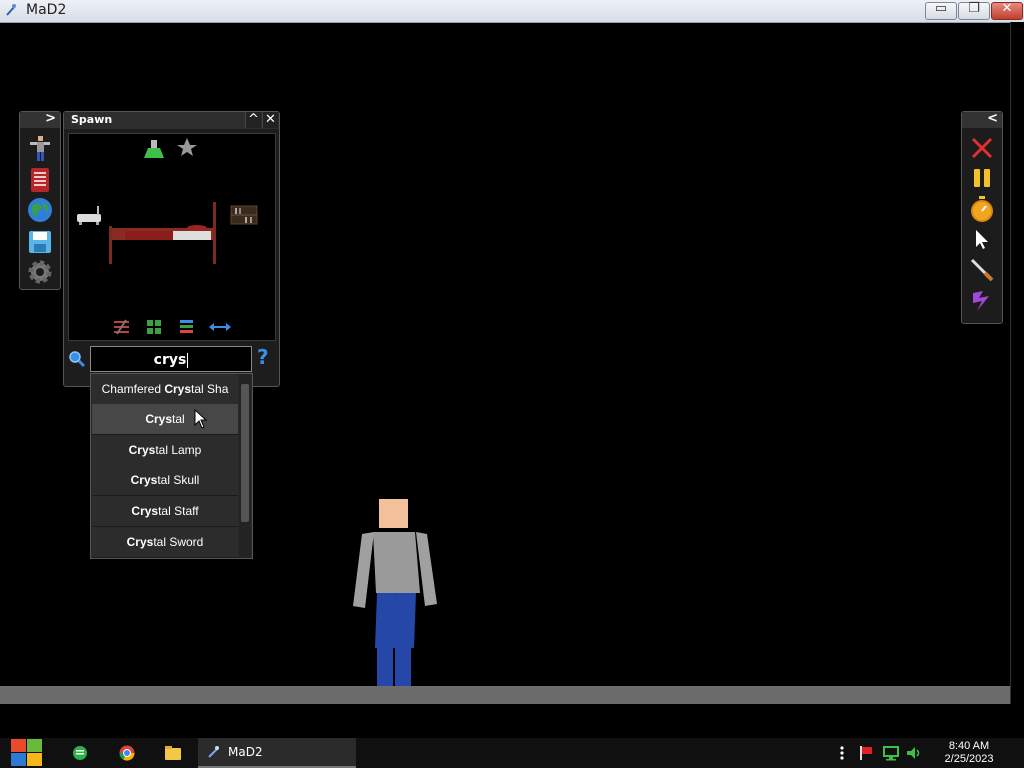 This screenshot has width=1024, height=768. Describe the element at coordinates (165, 542) in the screenshot. I see `result-item: Crystal Sword` at that location.